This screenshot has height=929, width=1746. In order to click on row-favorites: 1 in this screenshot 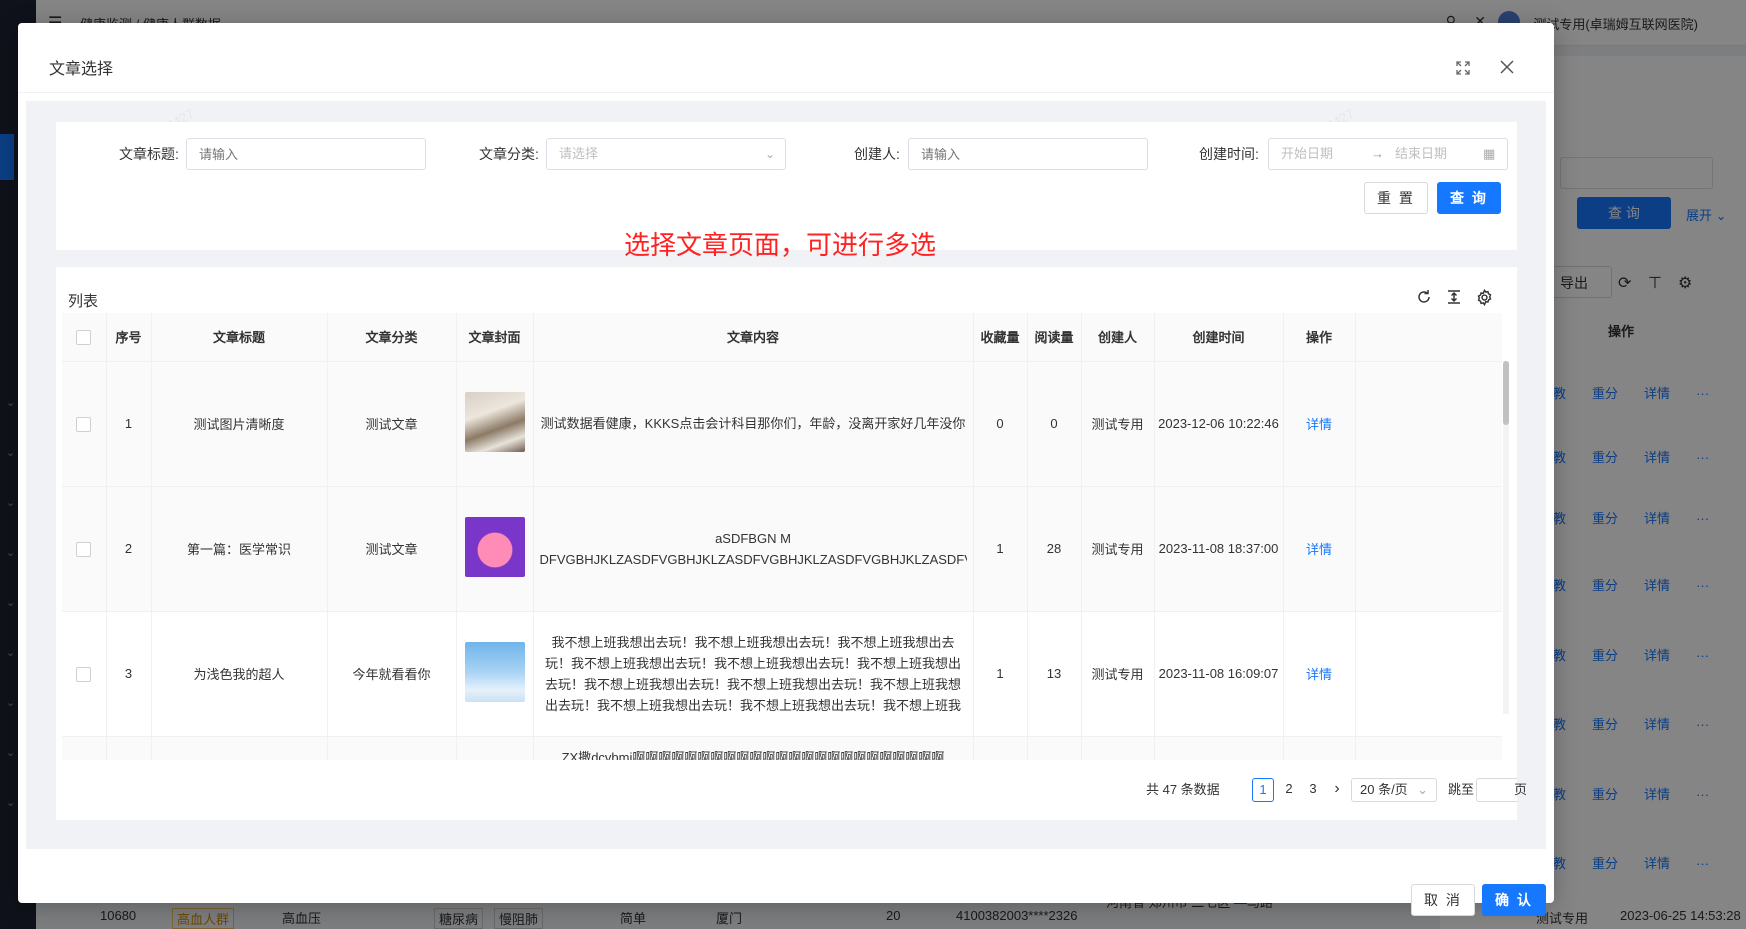, I will do `click(1000, 549)`.